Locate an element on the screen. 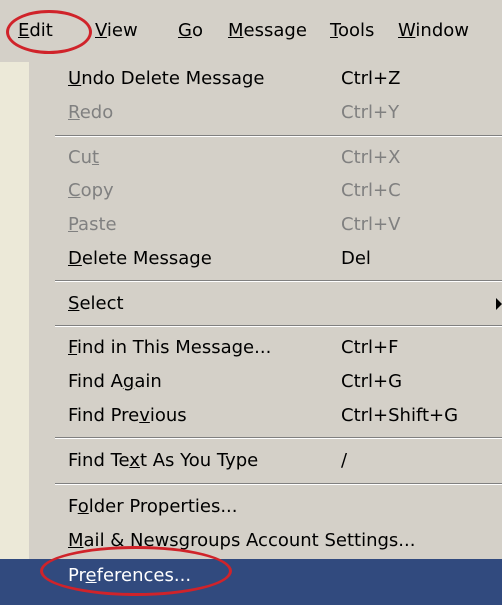 The height and width of the screenshot is (605, 502). menu-item-label: Redo is located at coordinates (91, 112).